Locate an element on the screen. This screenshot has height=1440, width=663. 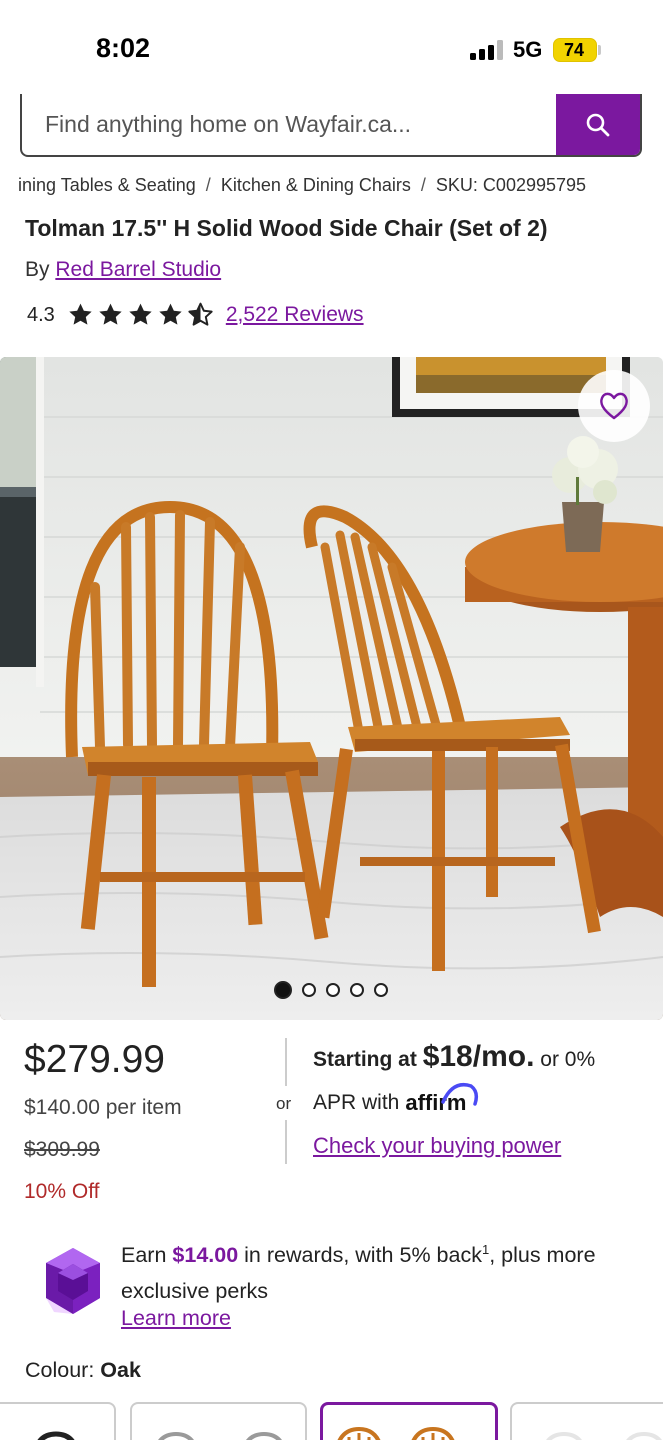
favorite-button is located at coordinates (614, 406).